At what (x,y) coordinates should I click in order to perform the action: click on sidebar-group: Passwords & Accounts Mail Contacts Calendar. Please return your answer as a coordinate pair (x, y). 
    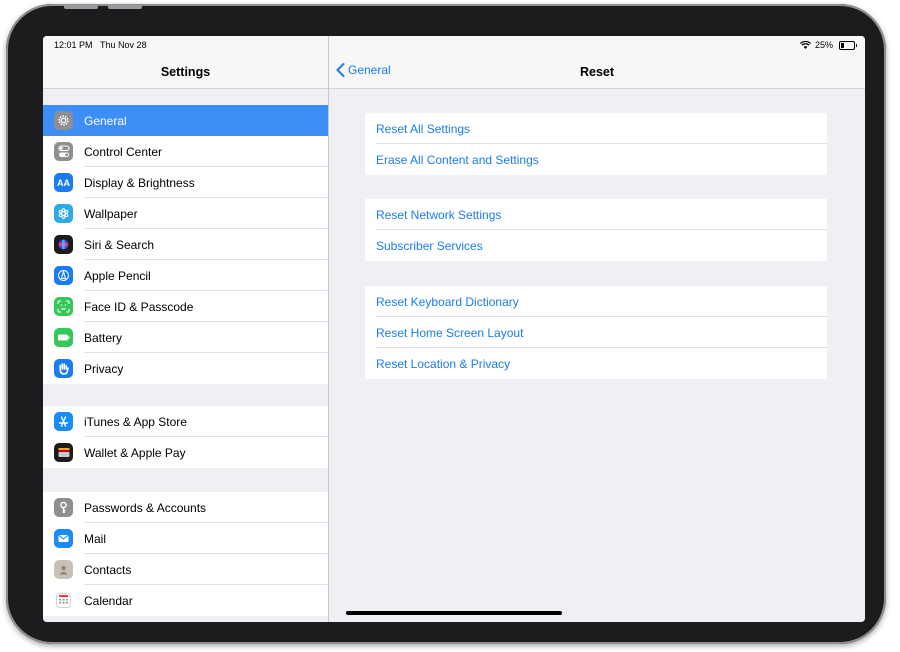
    Looking at the image, I should click on (185, 554).